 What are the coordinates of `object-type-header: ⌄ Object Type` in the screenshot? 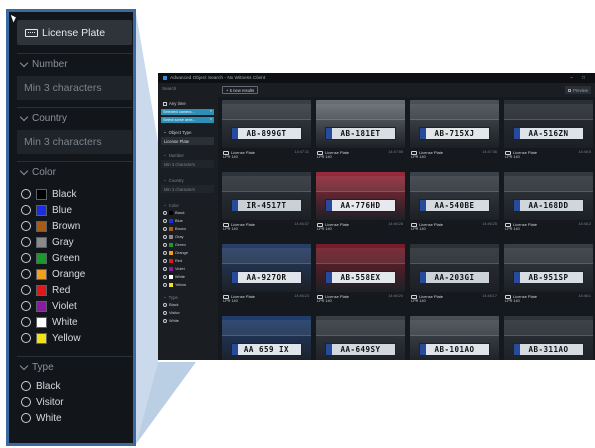 It's located at (177, 132).